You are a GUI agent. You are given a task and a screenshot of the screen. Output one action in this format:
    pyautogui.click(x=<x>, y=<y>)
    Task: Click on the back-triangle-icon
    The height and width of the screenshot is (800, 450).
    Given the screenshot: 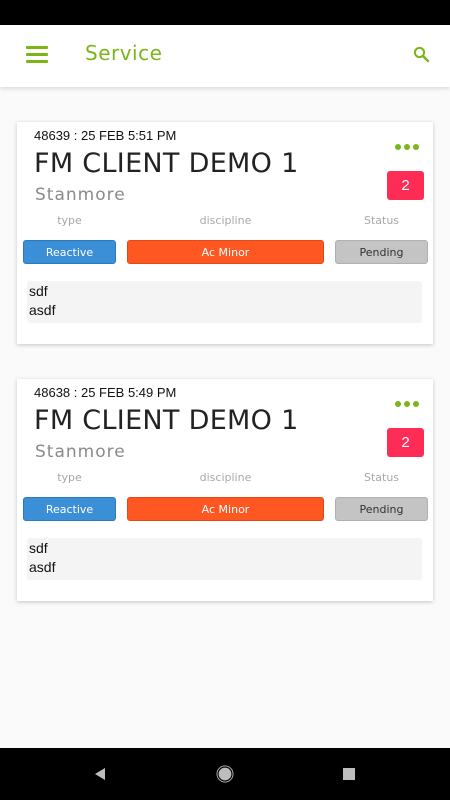 What is the action you would take?
    pyautogui.click(x=100, y=774)
    